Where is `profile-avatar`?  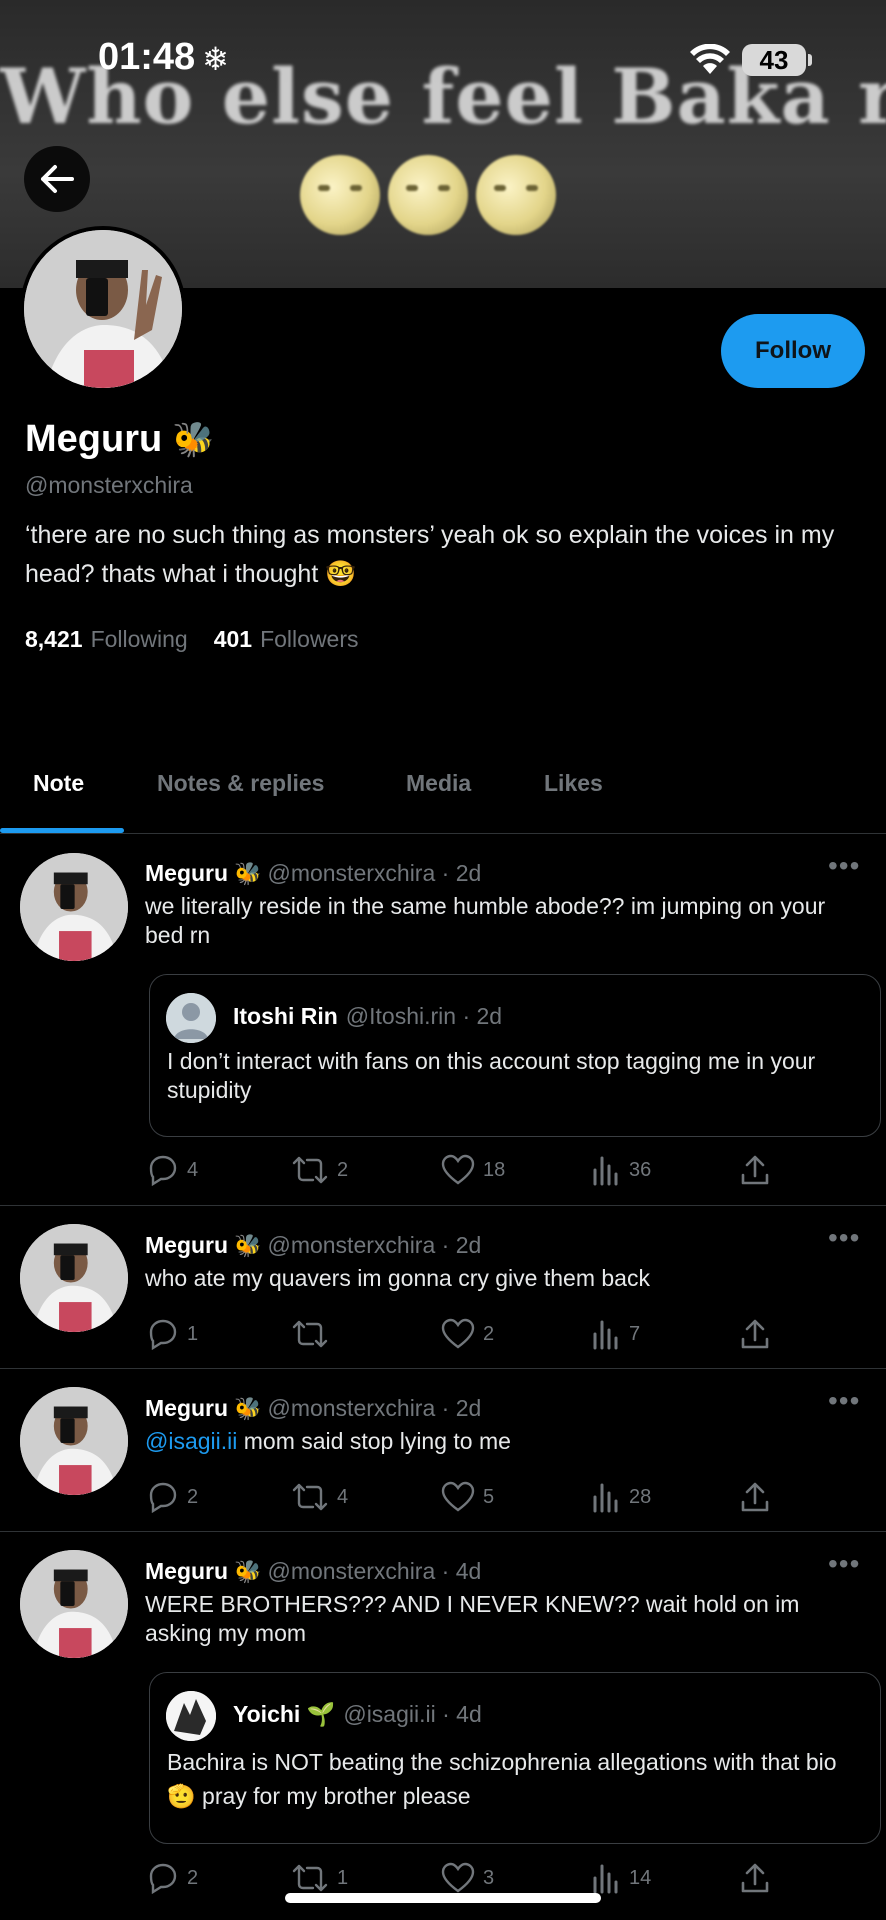
profile-avatar is located at coordinates (103, 309).